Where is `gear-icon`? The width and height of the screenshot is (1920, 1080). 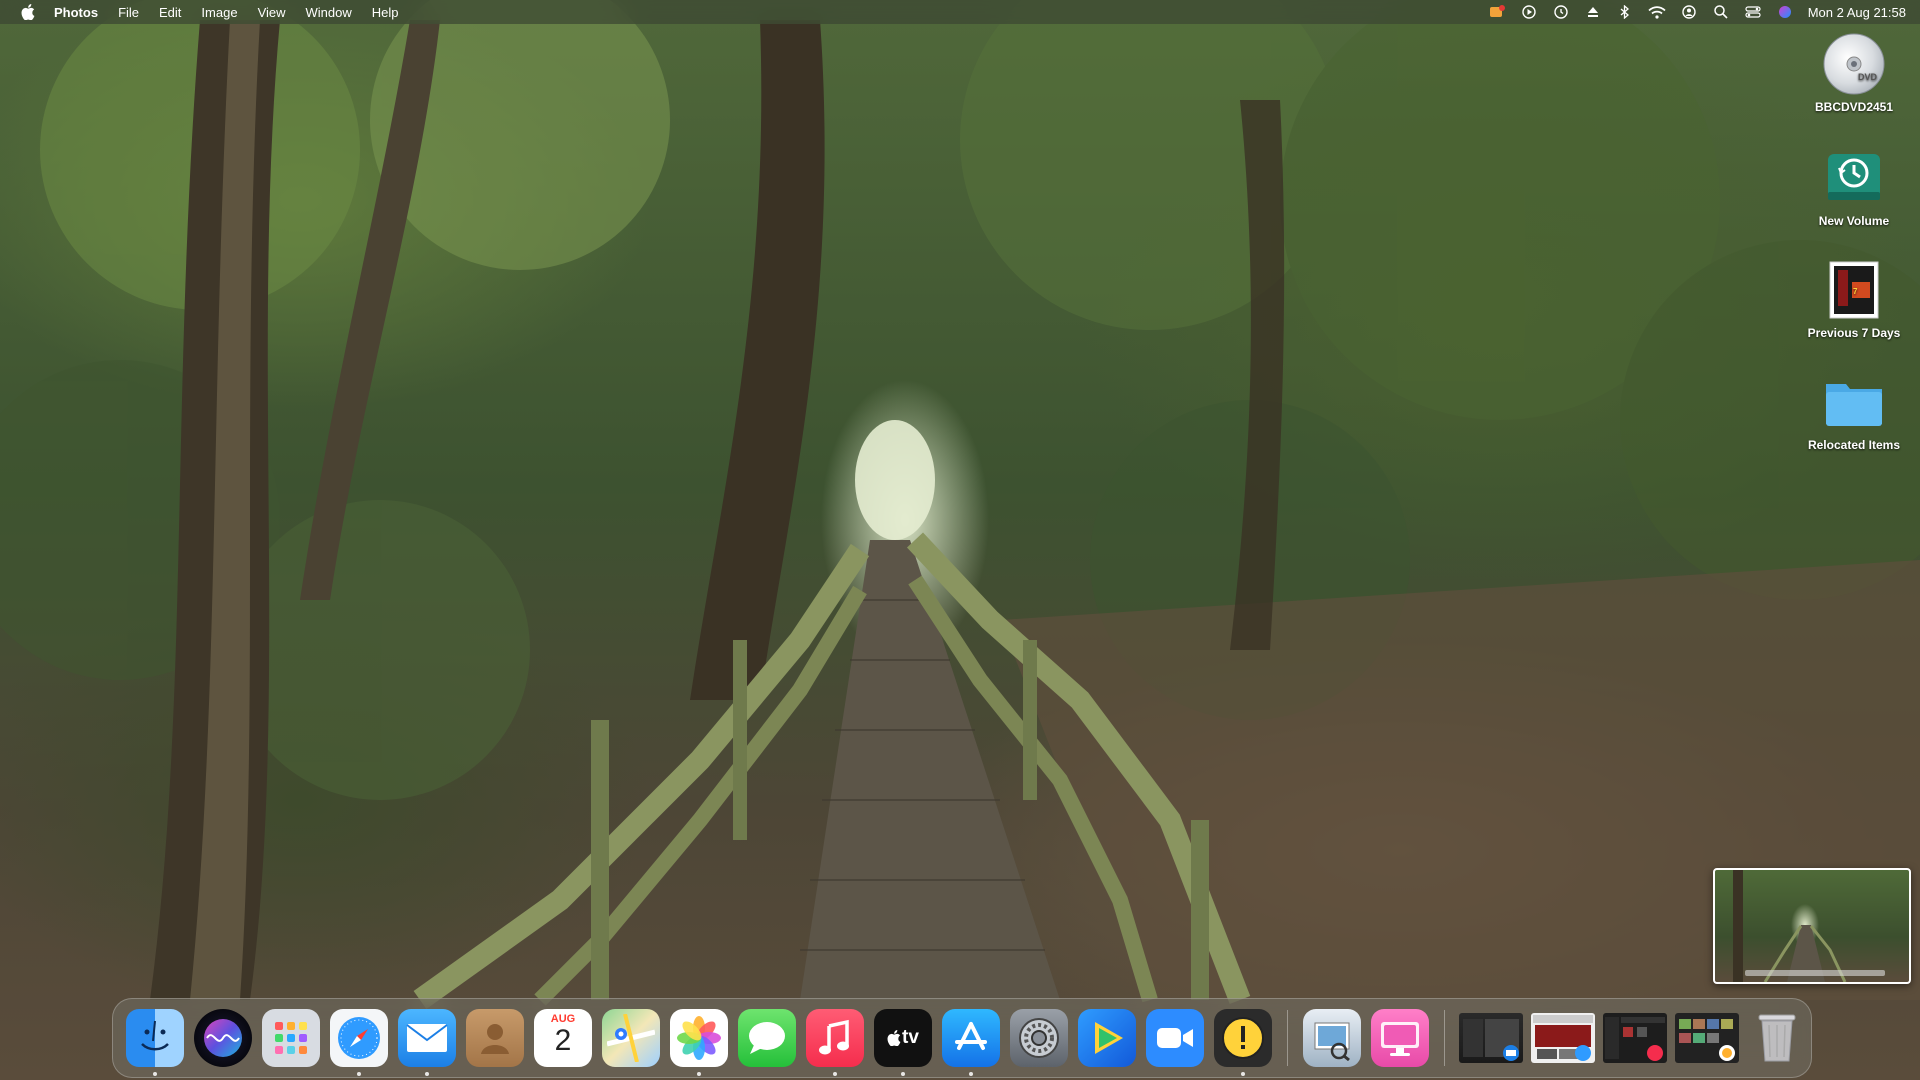
gear-icon is located at coordinates (1039, 1038).